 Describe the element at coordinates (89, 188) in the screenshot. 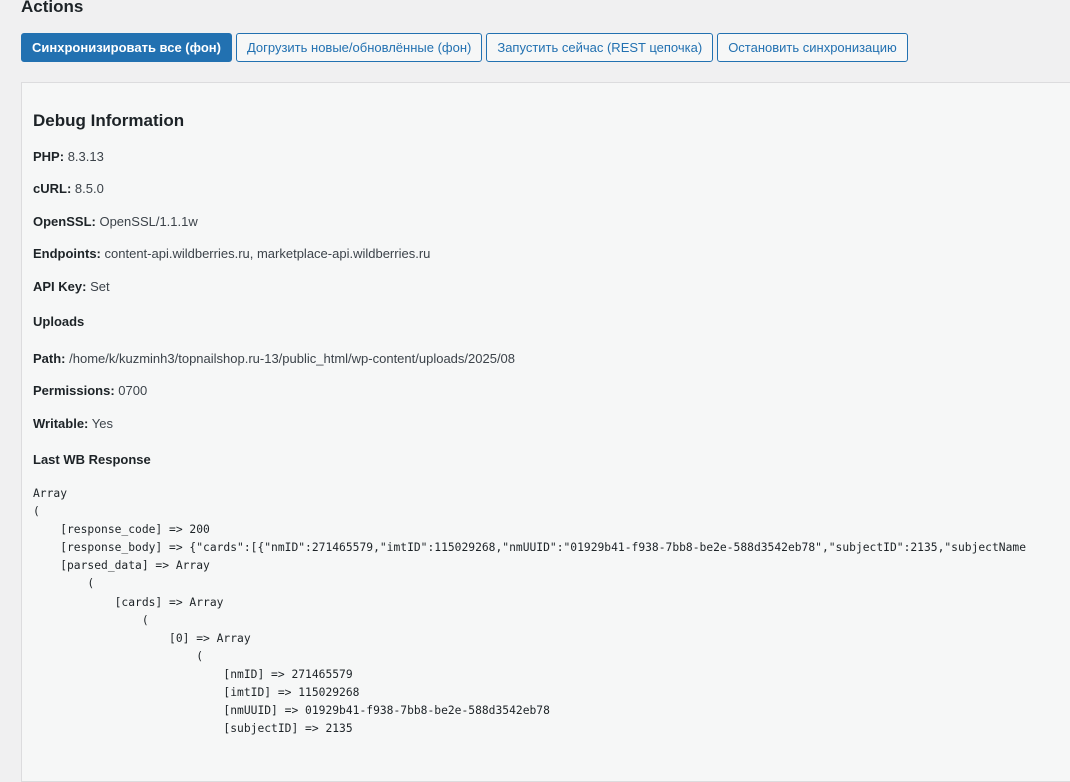

I see `curl-value: 8.5.0` at that location.